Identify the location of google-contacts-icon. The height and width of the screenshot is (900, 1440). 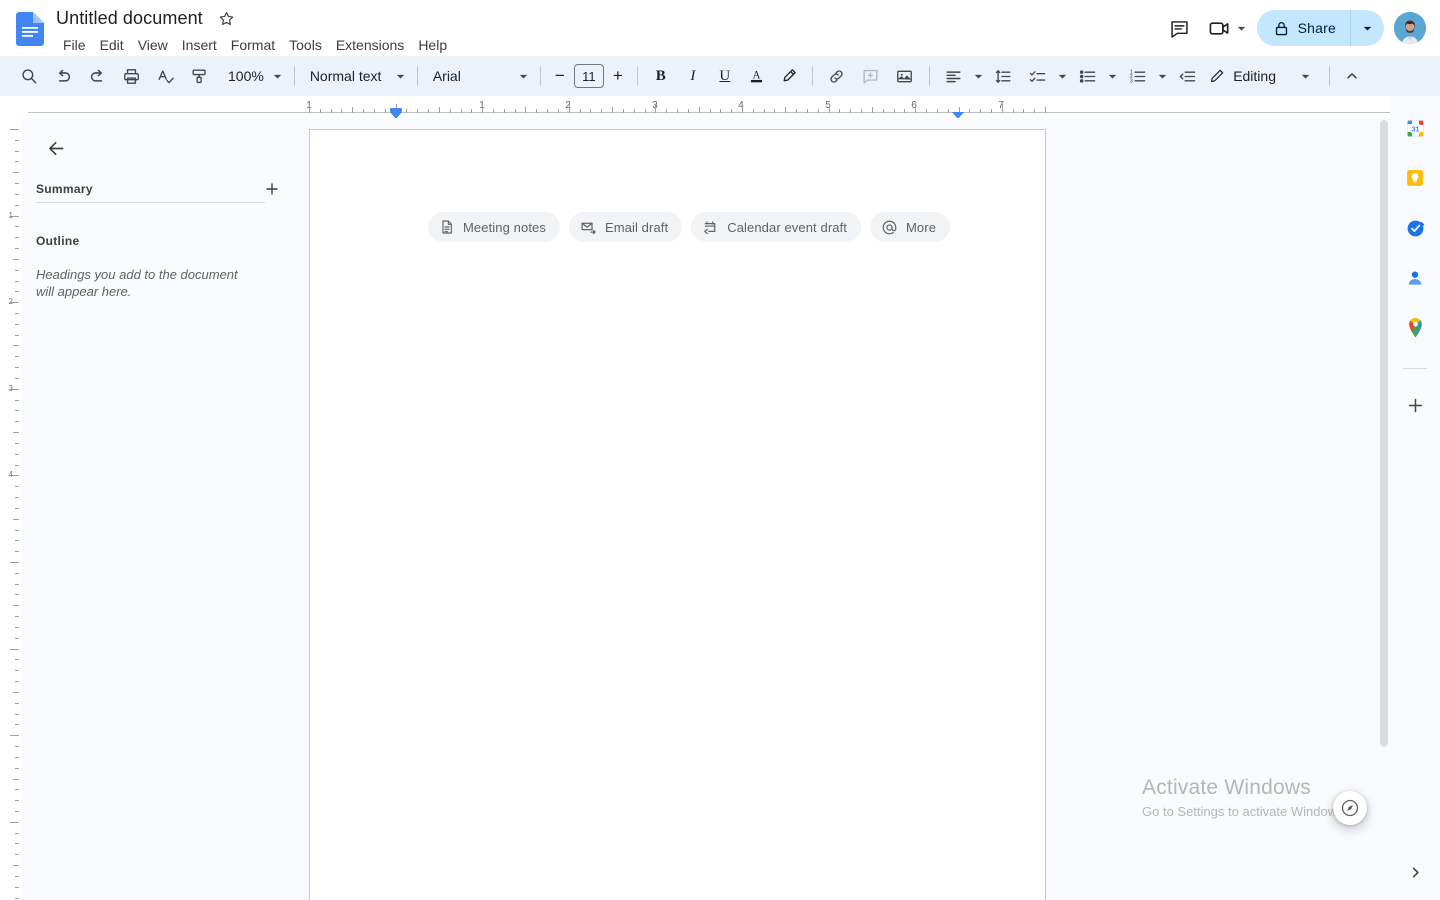
(1415, 278).